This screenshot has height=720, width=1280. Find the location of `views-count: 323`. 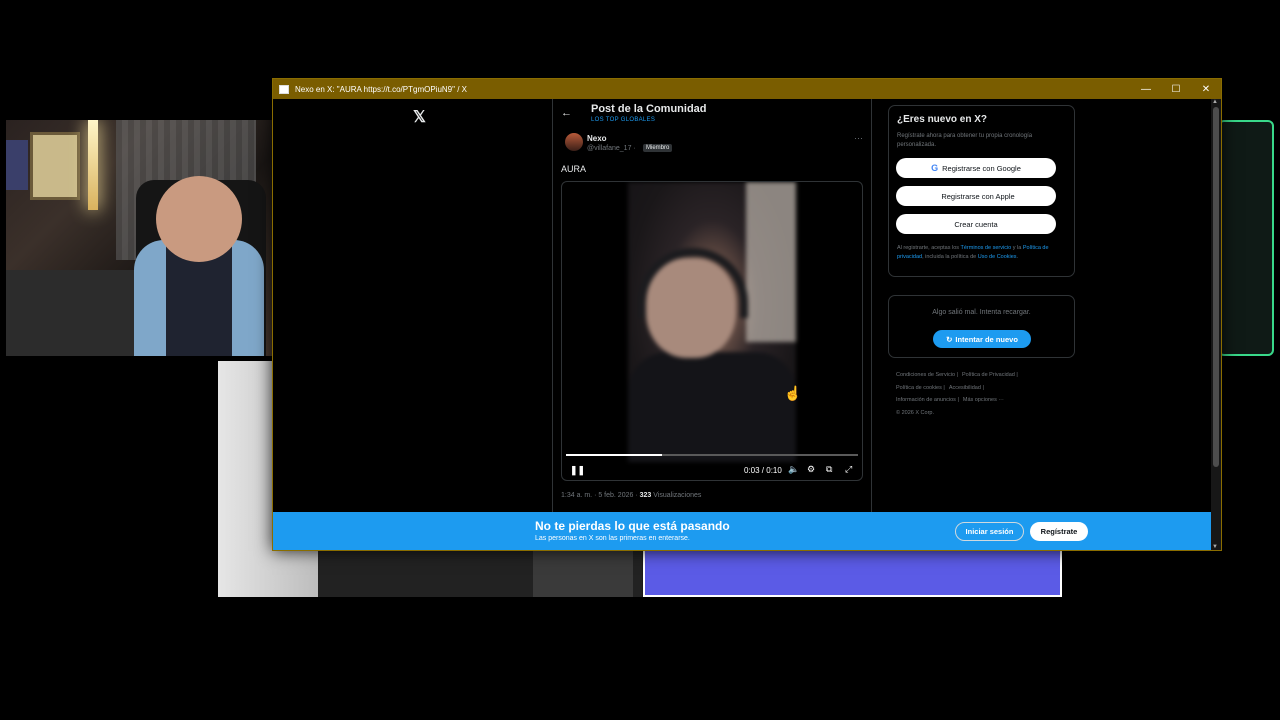

views-count: 323 is located at coordinates (645, 495).